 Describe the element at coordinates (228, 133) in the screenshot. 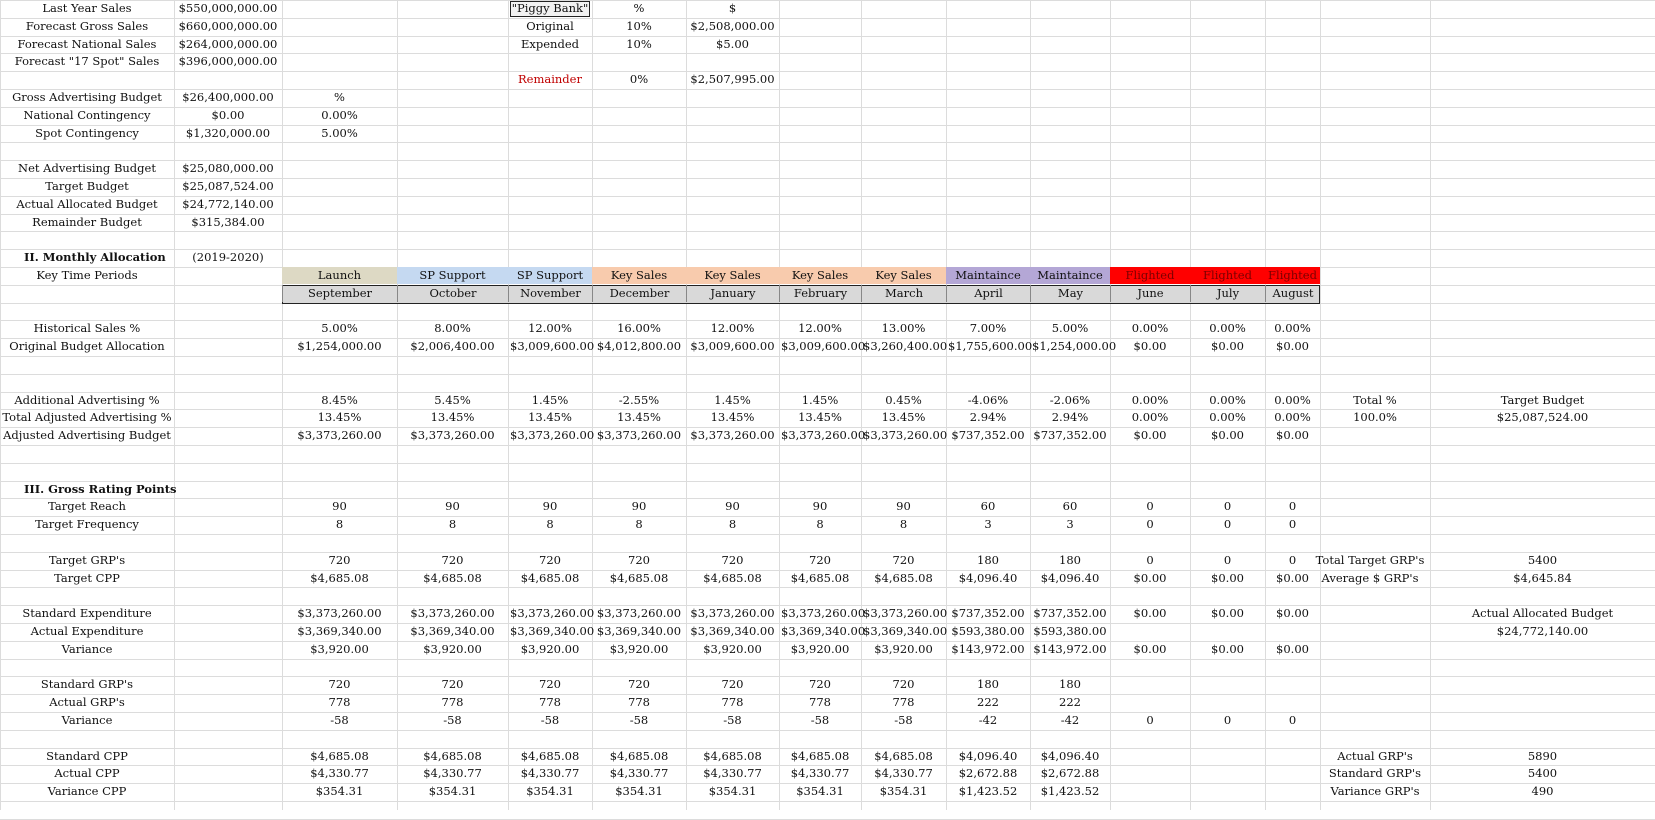

I see `spot-contingency-value: $1,320,000.00` at that location.